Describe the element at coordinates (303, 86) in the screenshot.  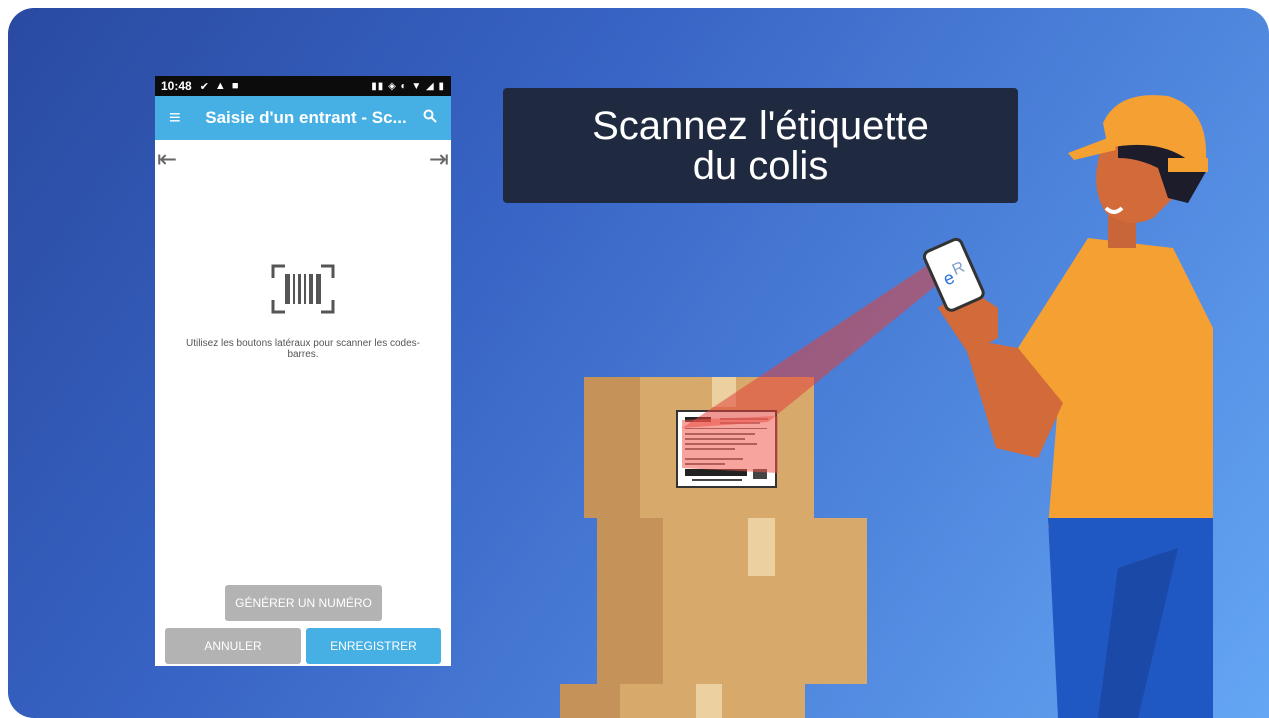
I see `status-bar: 10:48 ✔ ▲ ■ ▮▮ ◈ ◐ ▼ ◢ ▮` at that location.